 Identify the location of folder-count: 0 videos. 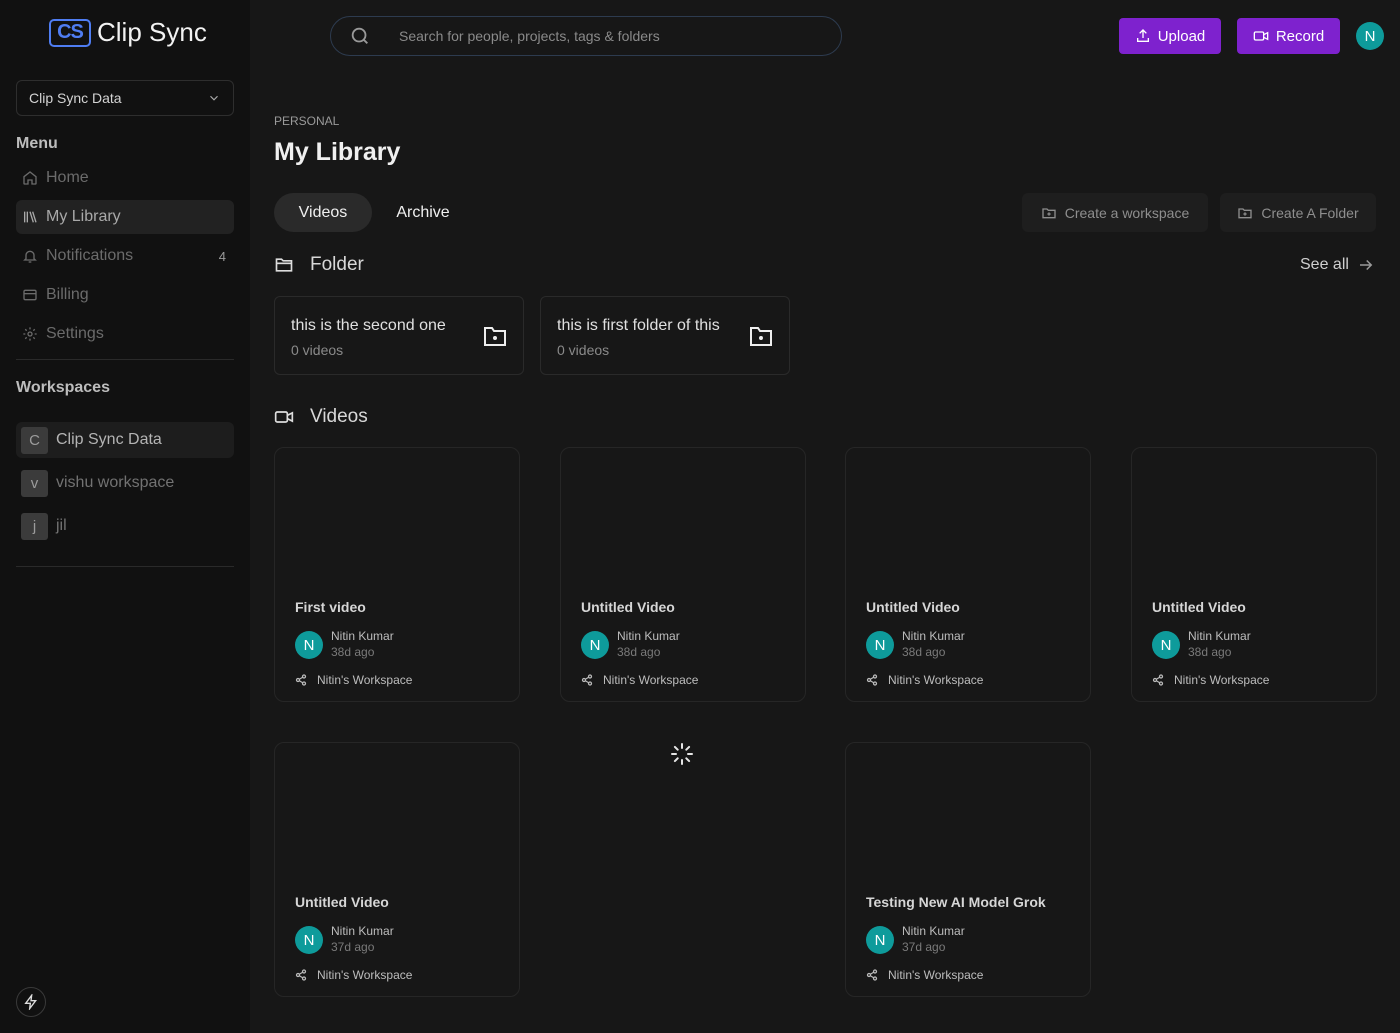
(583, 350).